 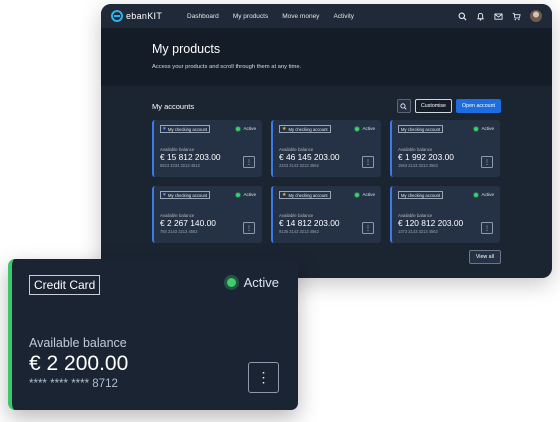 I want to click on avatar, so click(x=536, y=16).